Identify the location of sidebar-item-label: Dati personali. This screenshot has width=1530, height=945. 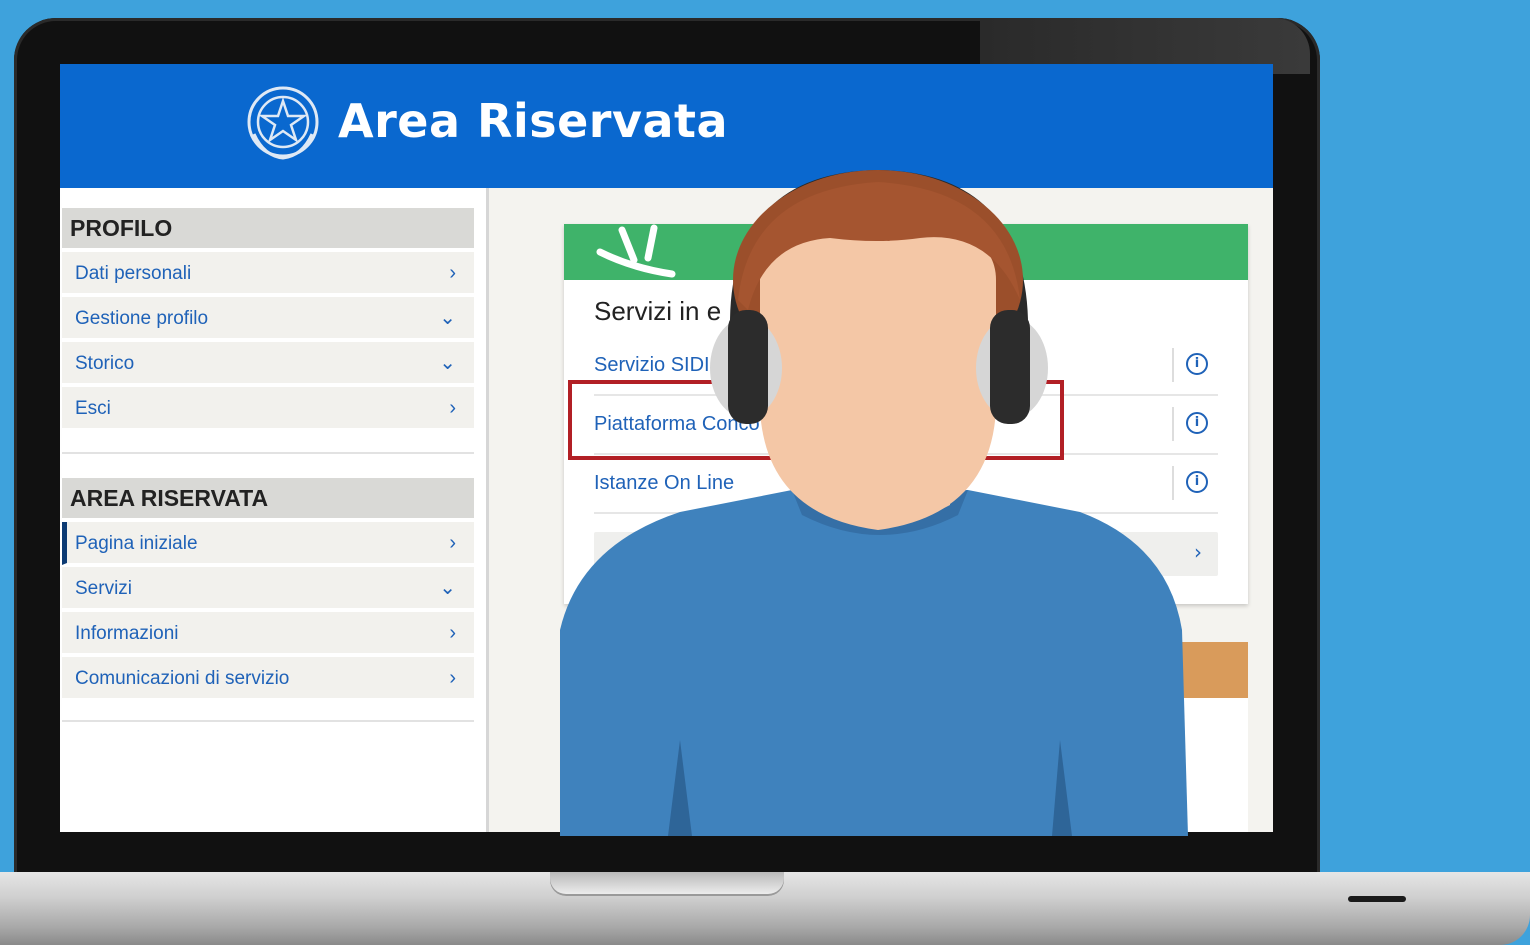
(133, 273).